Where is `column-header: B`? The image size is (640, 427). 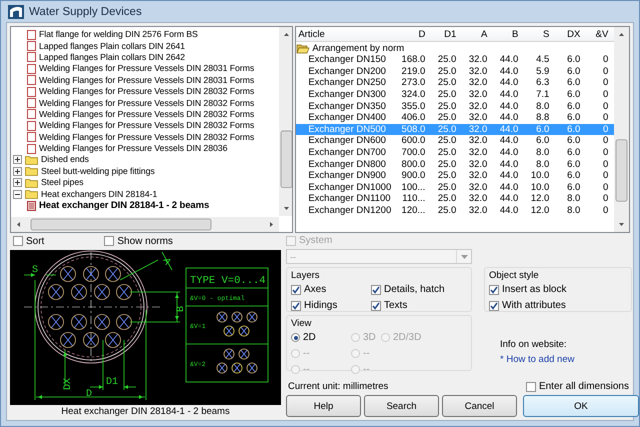 column-header: B is located at coordinates (504, 34).